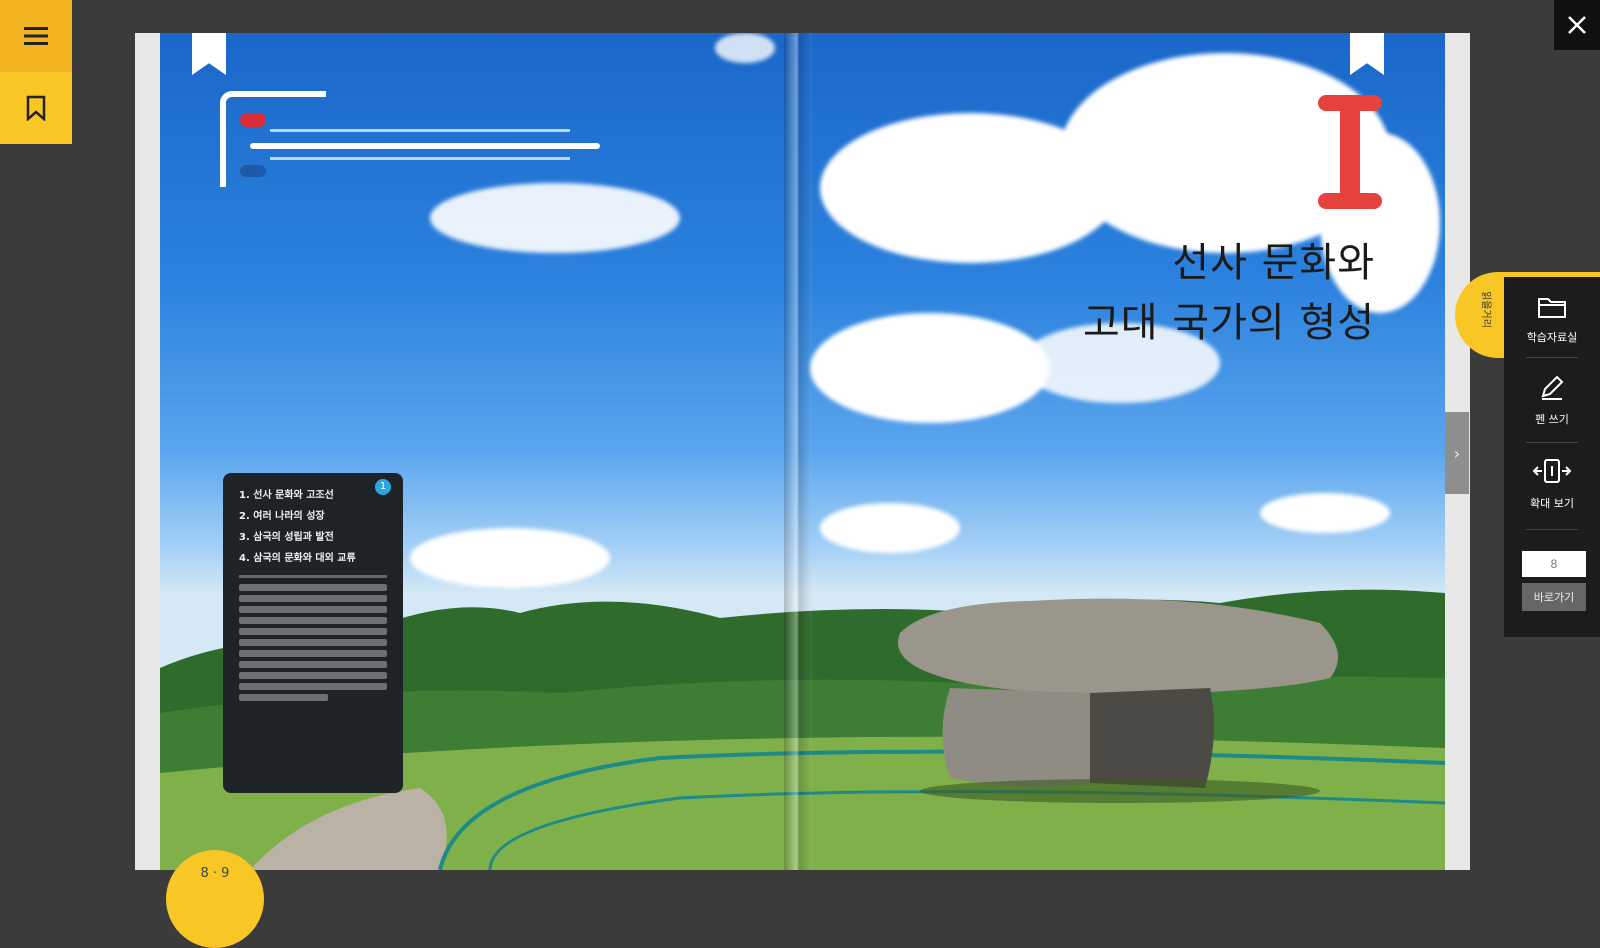 This screenshot has height=948, width=1600. Describe the element at coordinates (420, 141) in the screenshot. I see `timeline` at that location.